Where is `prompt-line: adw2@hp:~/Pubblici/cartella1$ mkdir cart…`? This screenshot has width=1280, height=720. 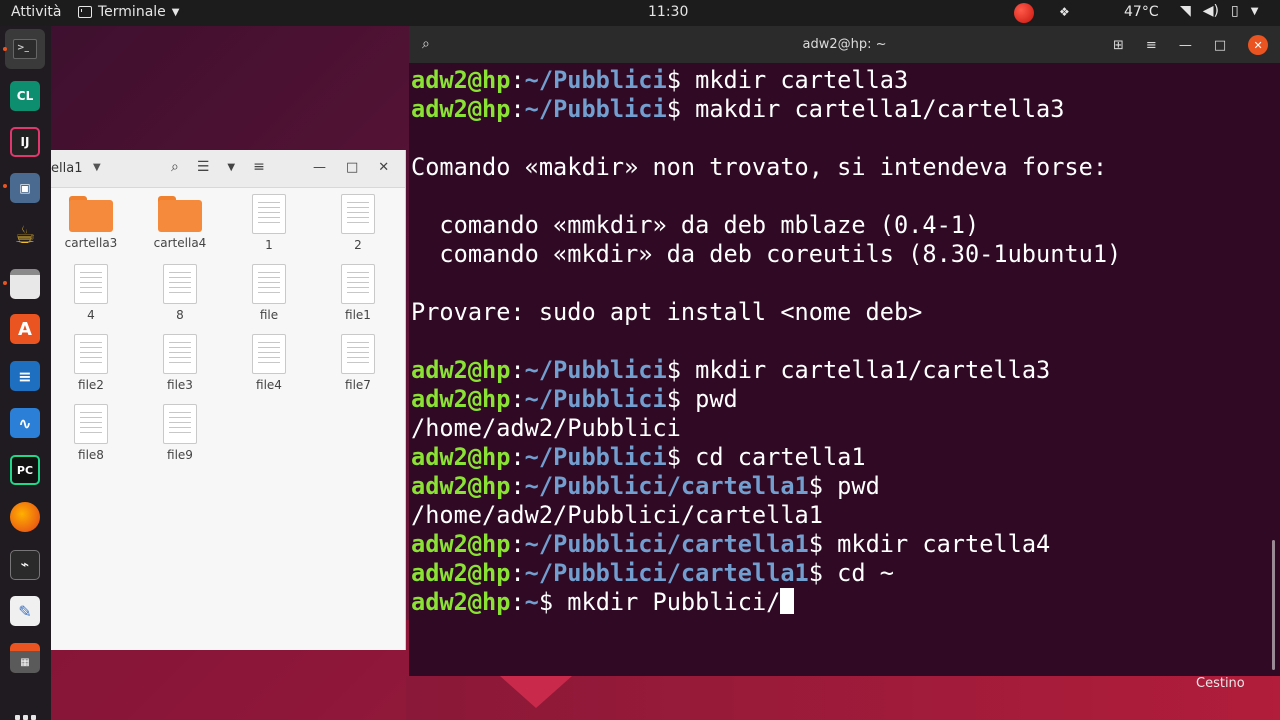
prompt-line: adw2@hp:~/Pubblici/cartella1$ mkdir cart… is located at coordinates (841, 544).